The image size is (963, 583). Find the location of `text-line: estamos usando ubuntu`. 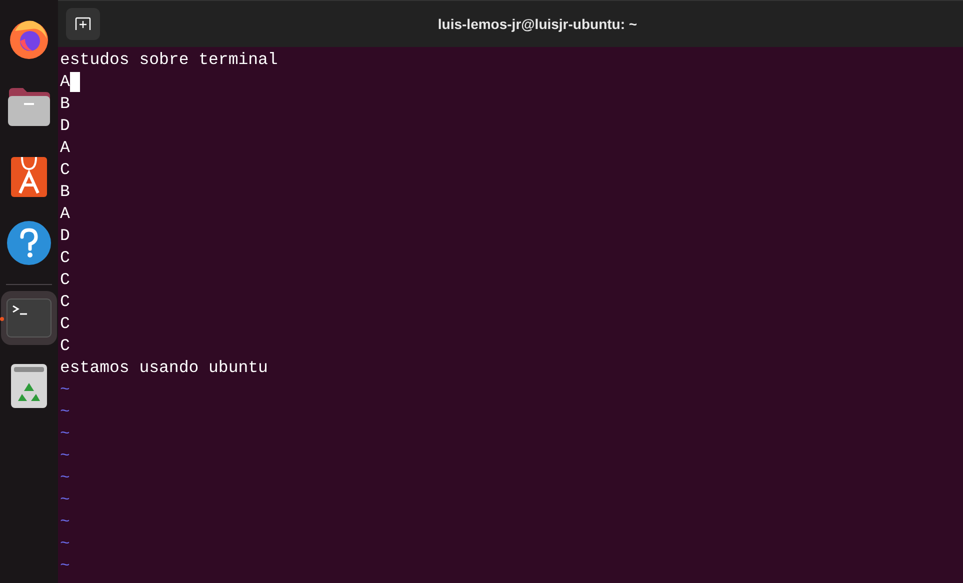

text-line: estamos usando ubuntu is located at coordinates (164, 368).